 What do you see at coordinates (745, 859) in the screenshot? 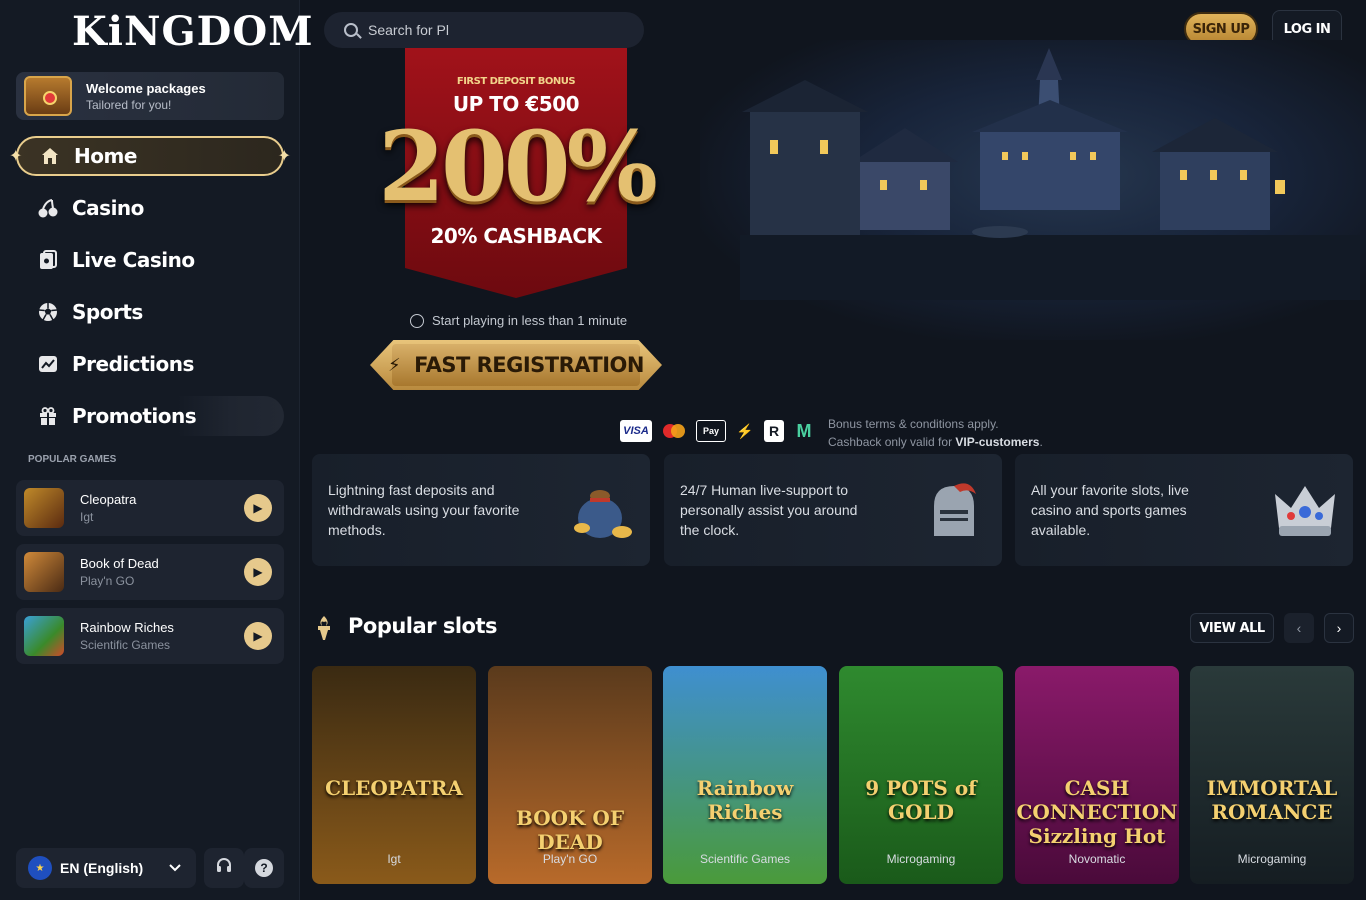
I see `slot-provider: Scientific Games` at bounding box center [745, 859].